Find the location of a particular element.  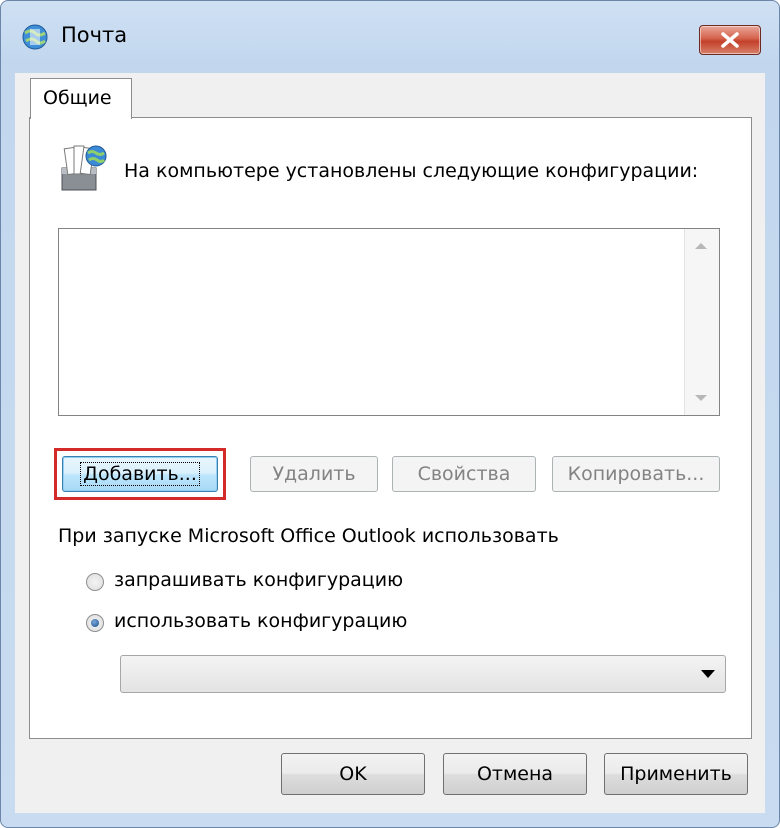

tab-general: Общие is located at coordinates (81, 98).